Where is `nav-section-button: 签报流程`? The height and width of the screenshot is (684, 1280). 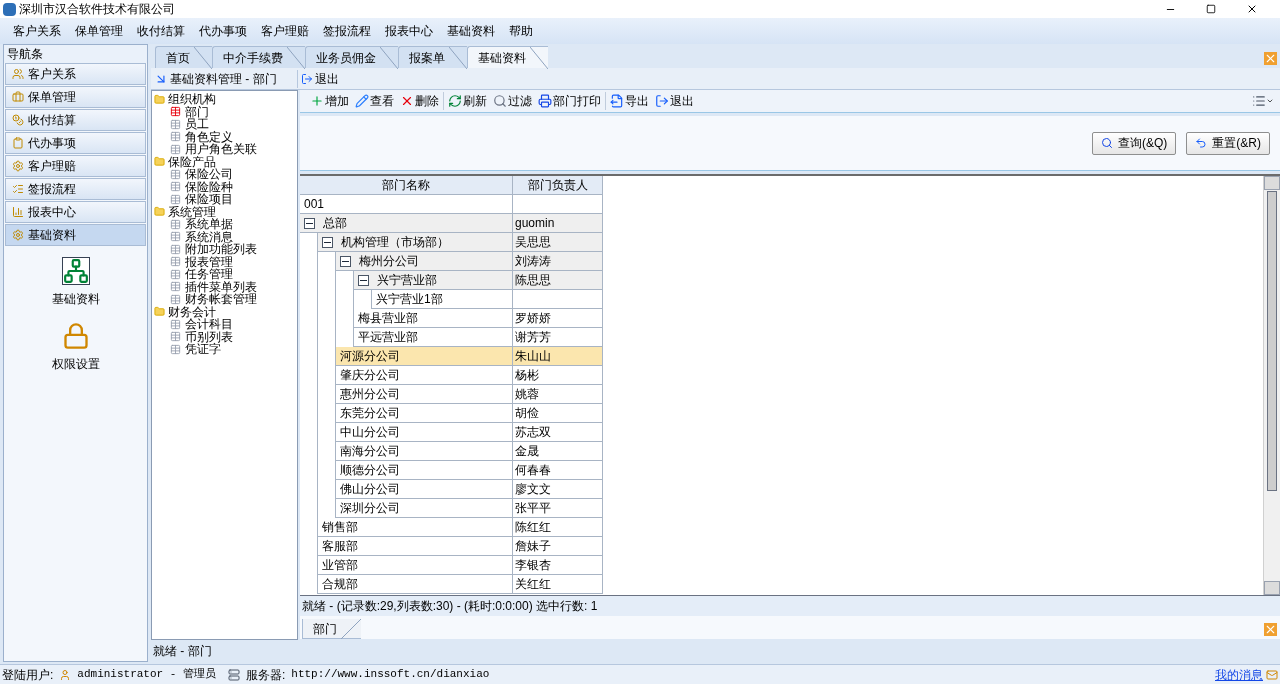
nav-section-button: 签报流程 is located at coordinates (75, 189).